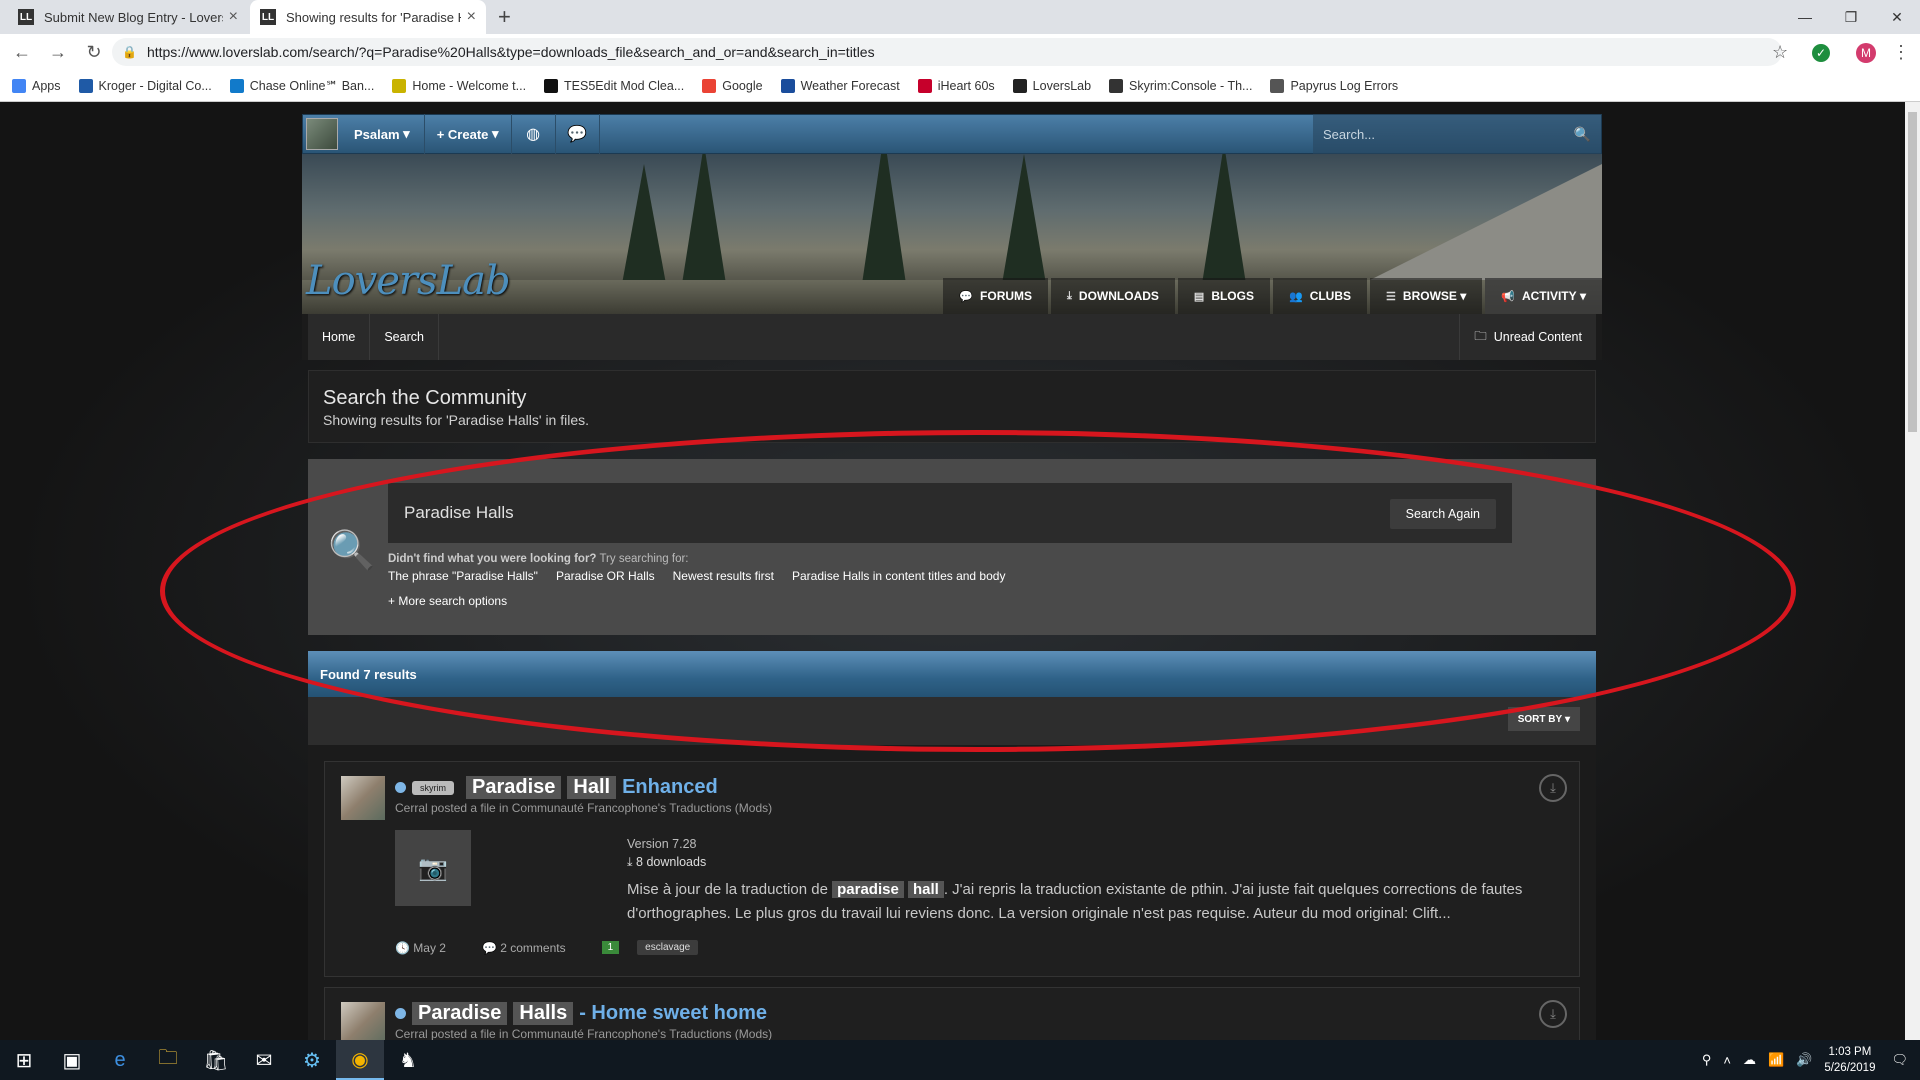  What do you see at coordinates (22, 52) in the screenshot?
I see `back-icon: ←` at bounding box center [22, 52].